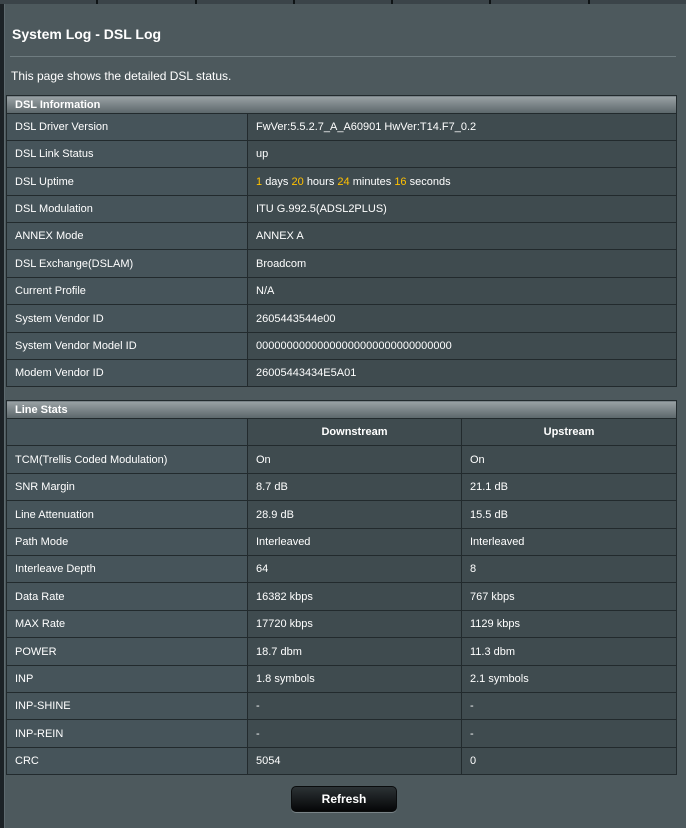 This screenshot has height=828, width=686. What do you see at coordinates (462, 291) in the screenshot?
I see `row-value: N/A` at bounding box center [462, 291].